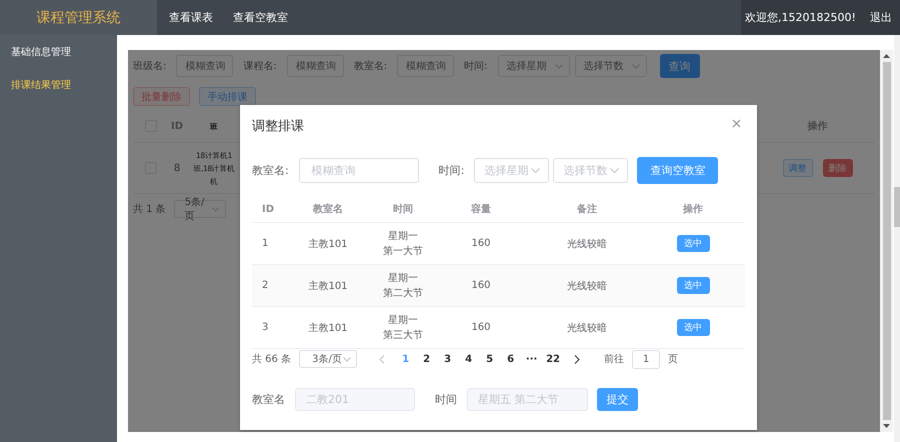 The height and width of the screenshot is (442, 900). What do you see at coordinates (446, 399) in the screenshot?
I see `field-label: 时间` at bounding box center [446, 399].